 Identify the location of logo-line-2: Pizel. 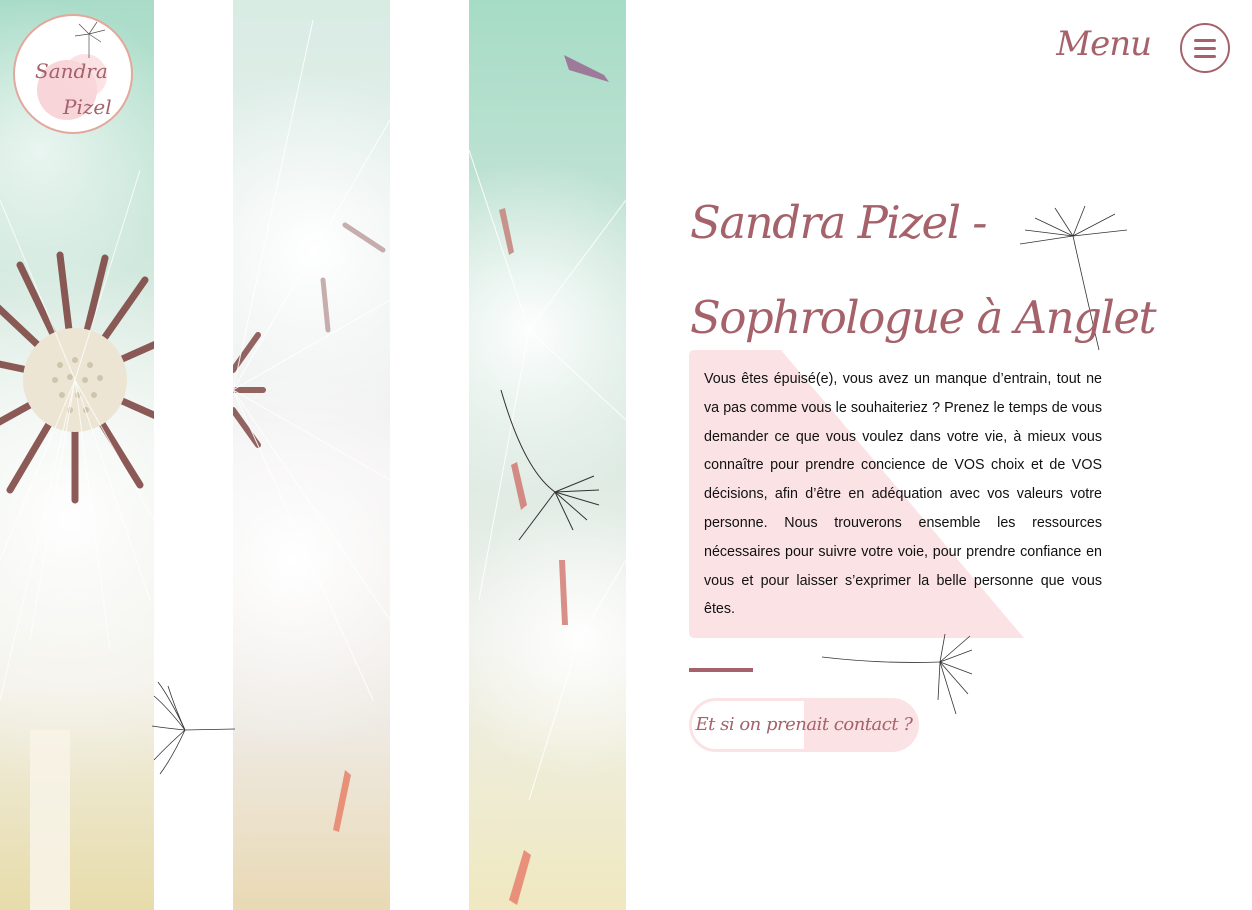
(87, 107).